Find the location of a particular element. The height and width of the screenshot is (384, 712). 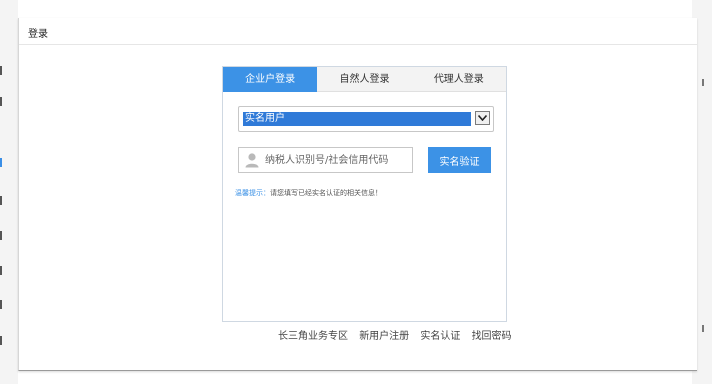

link-new-user-register: 新用户注册 is located at coordinates (384, 336).